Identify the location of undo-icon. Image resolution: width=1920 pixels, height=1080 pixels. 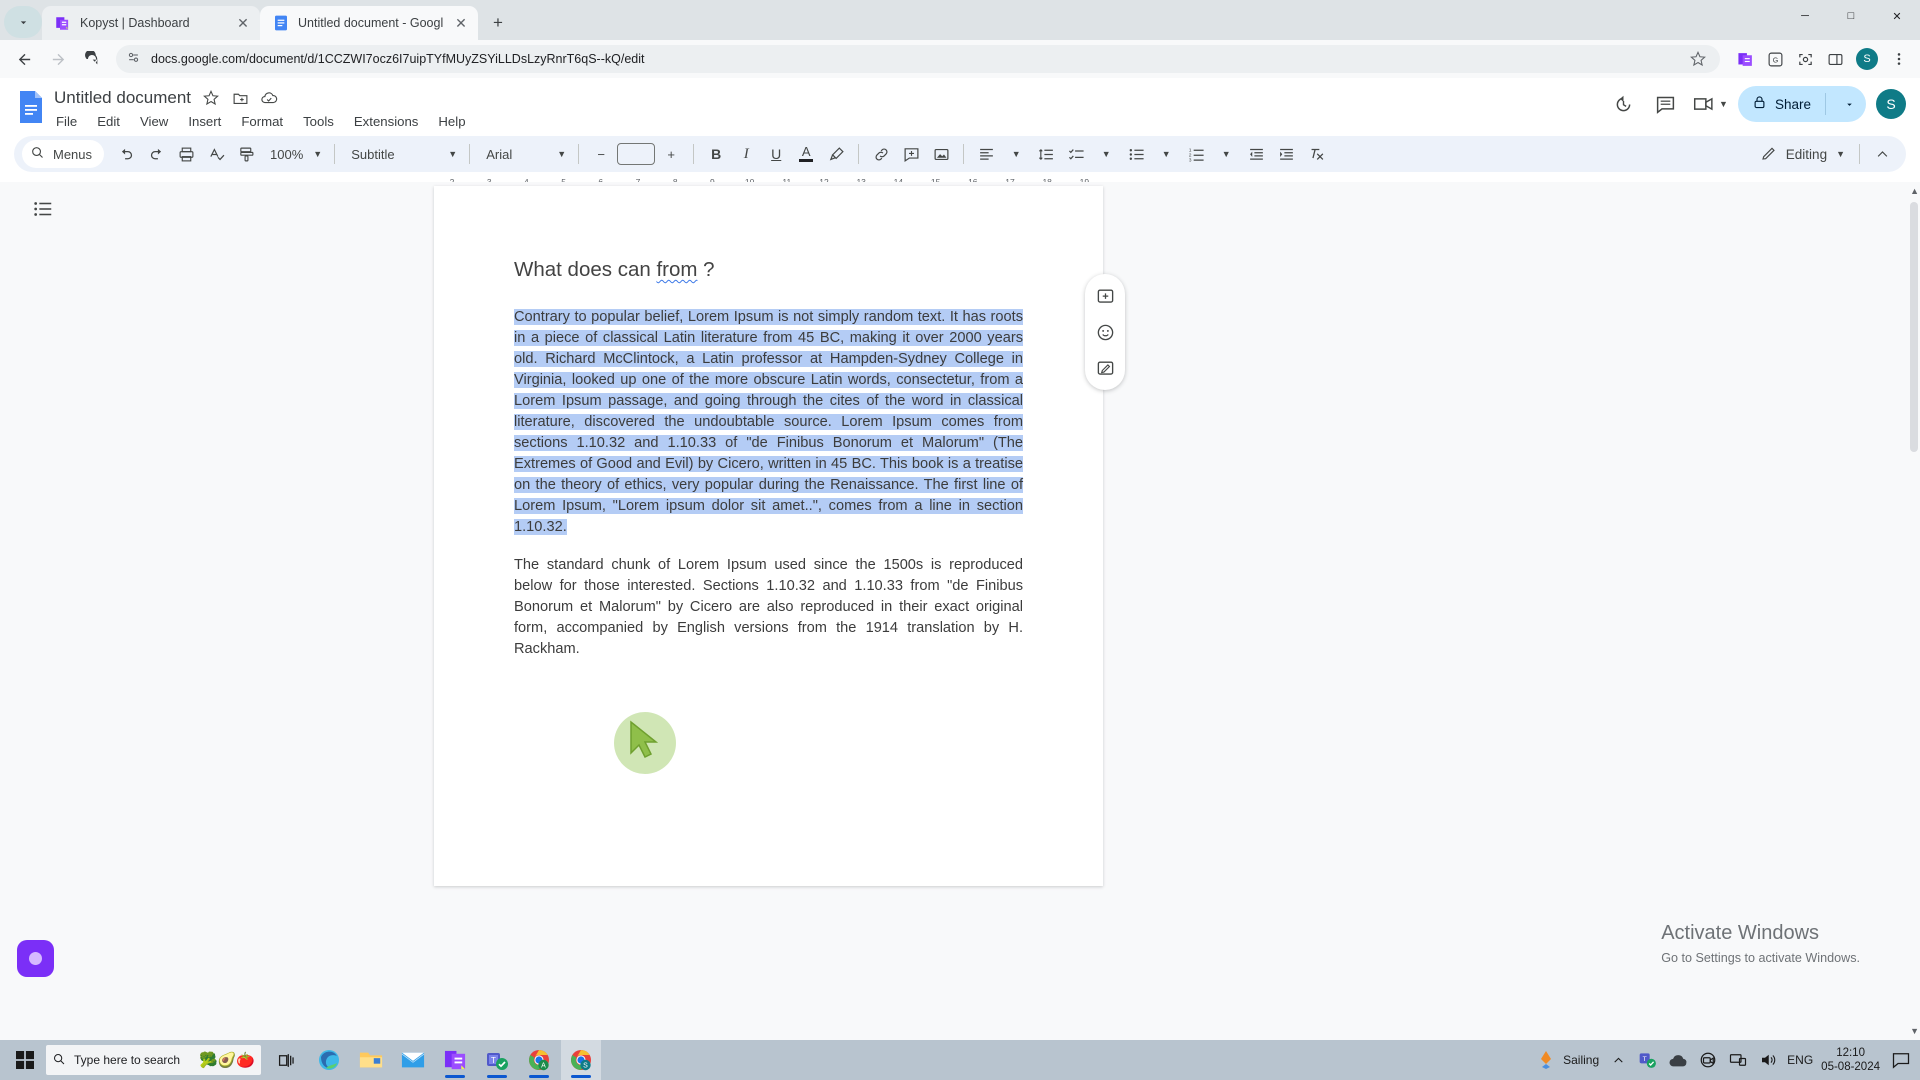
(126, 154).